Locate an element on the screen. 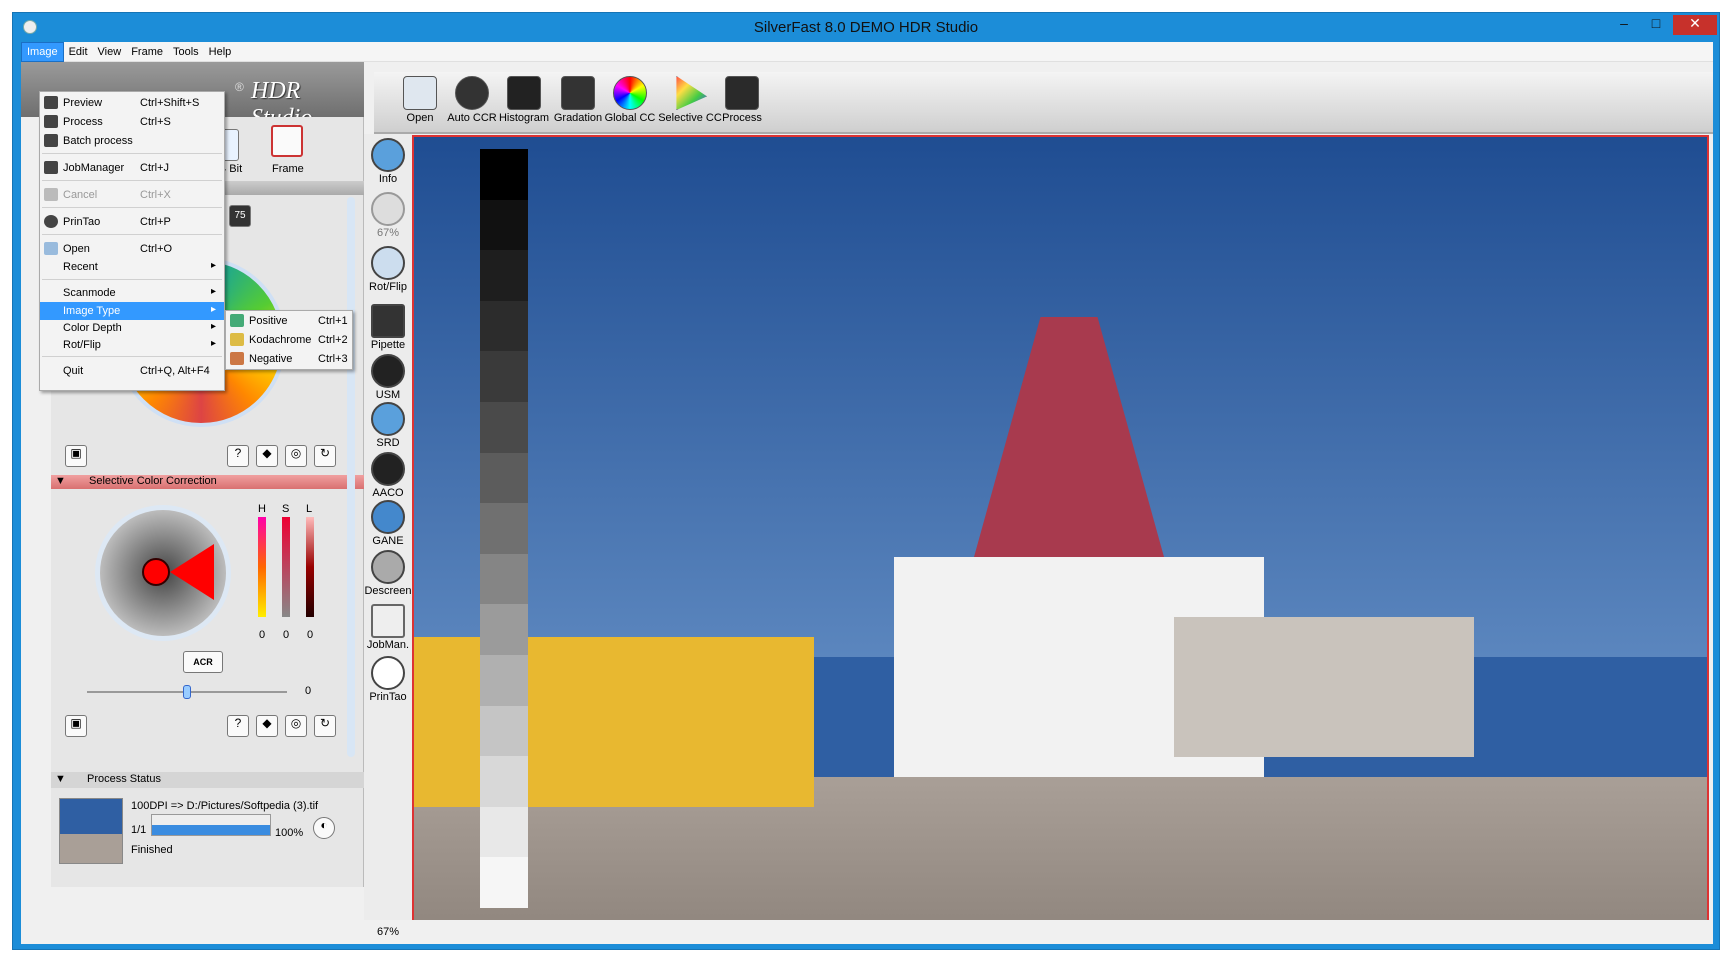  right-building is located at coordinates (1324, 687).